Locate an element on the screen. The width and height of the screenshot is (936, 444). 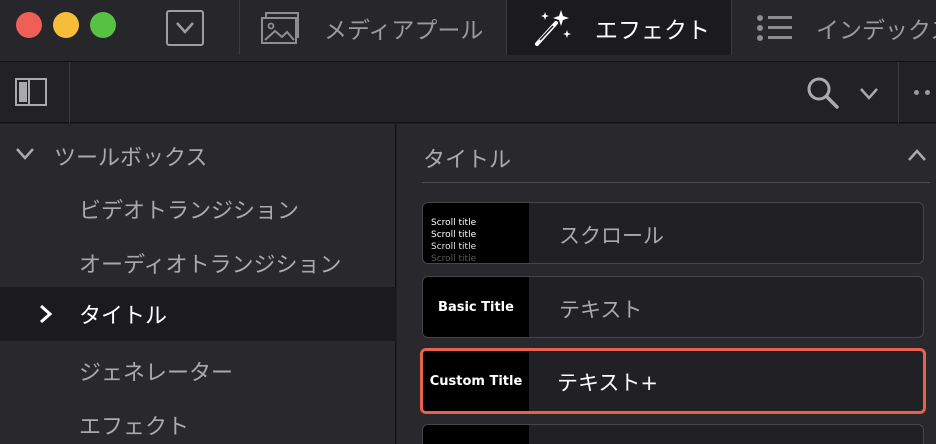
tab-effects: エフェクト is located at coordinates (619, 27).